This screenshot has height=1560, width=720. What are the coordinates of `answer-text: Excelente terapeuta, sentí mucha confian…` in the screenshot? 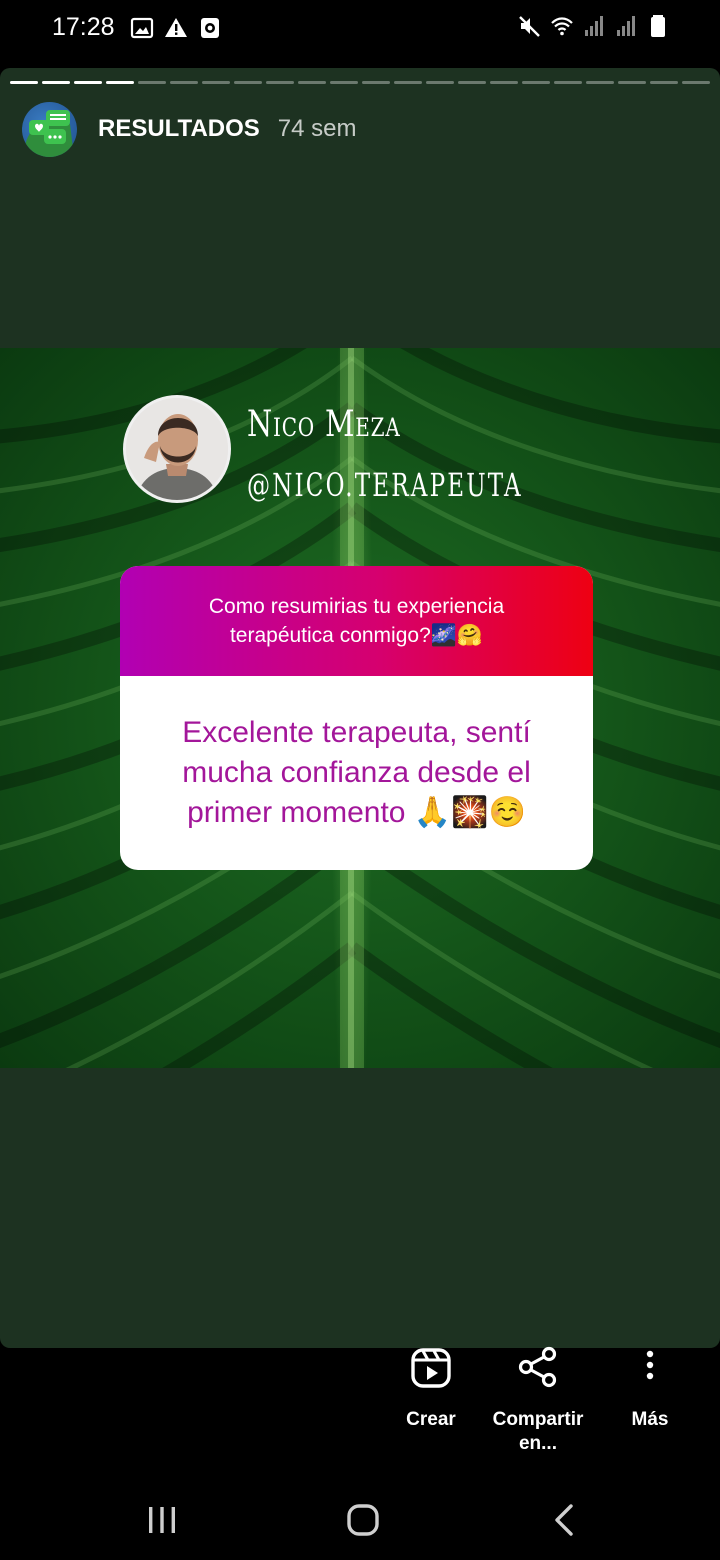 It's located at (356, 772).